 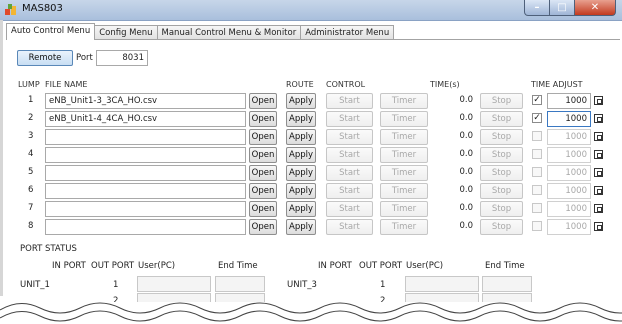 I want to click on tab-manual-control-menu-monitor: Manual Control Menu & Monitor, so click(x=229, y=32).